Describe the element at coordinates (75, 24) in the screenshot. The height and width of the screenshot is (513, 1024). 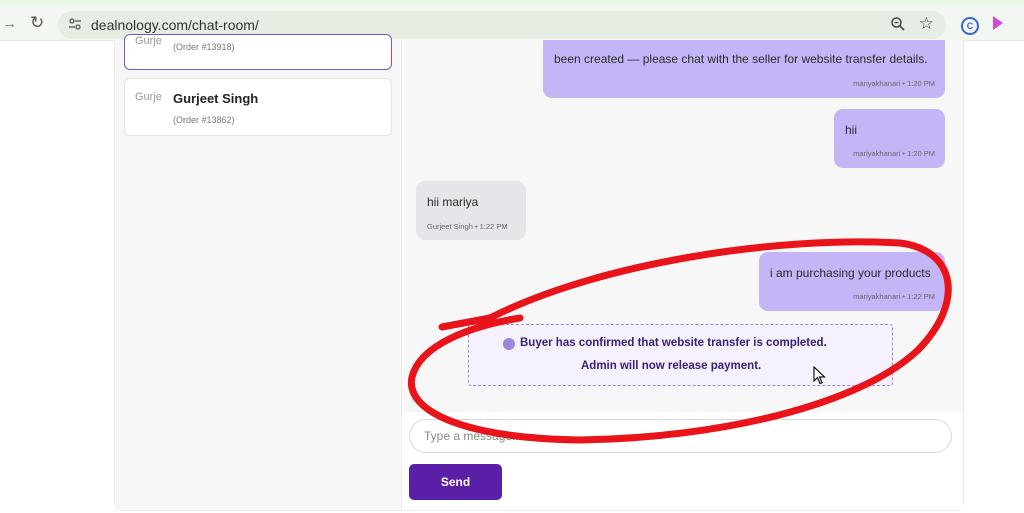
I see `site-settings-icon` at that location.